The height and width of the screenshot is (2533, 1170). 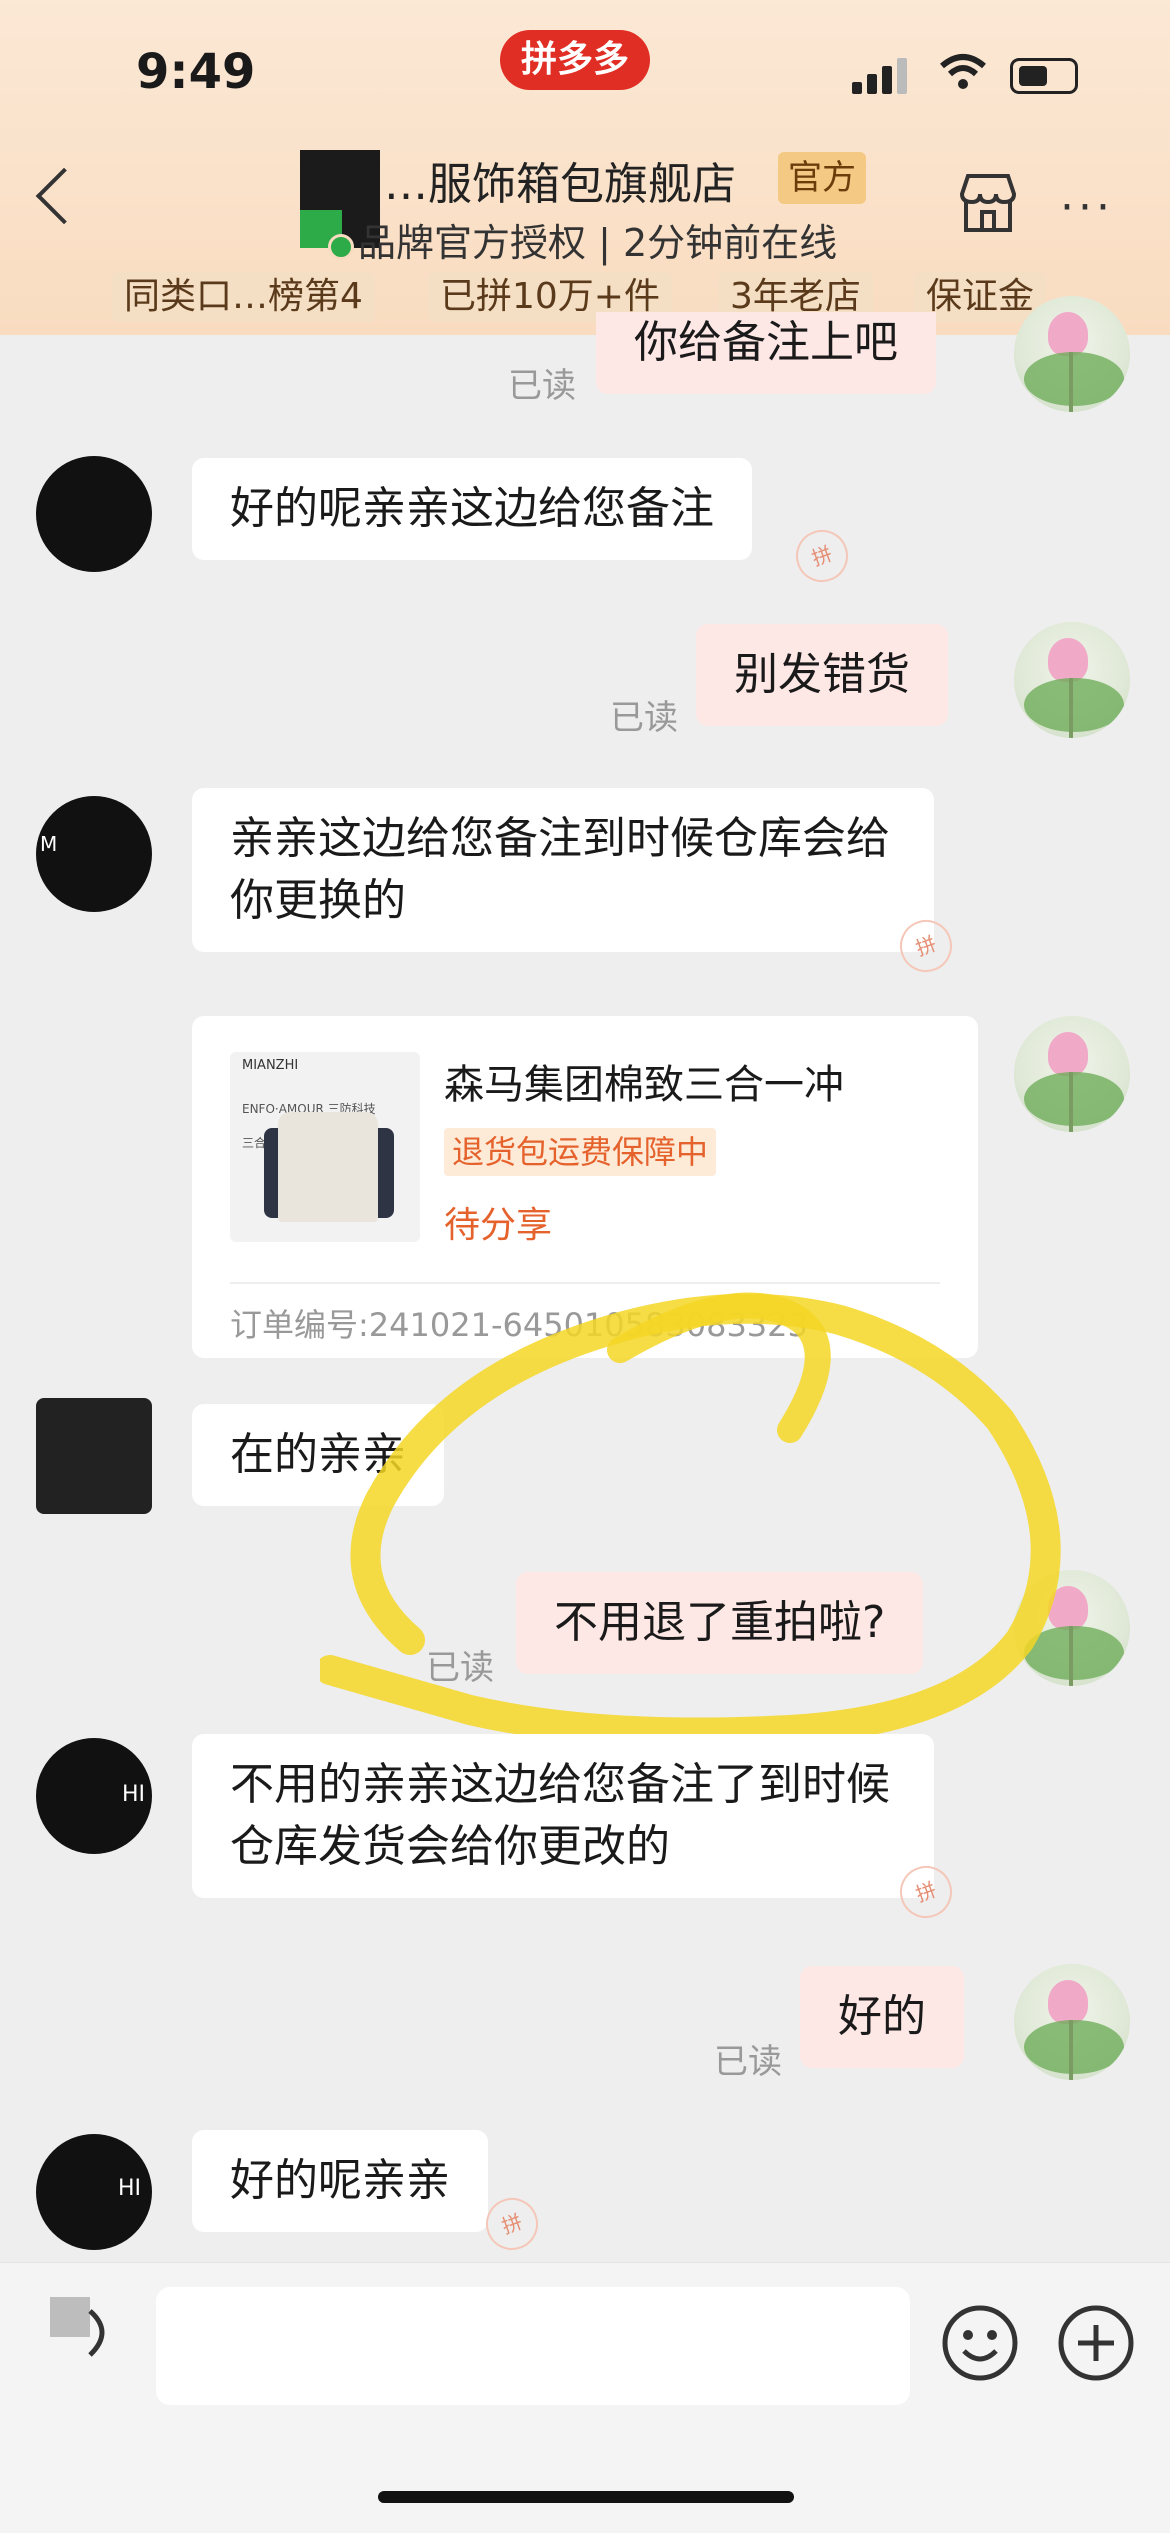 What do you see at coordinates (196, 72) in the screenshot?
I see `status-time: 9:49` at bounding box center [196, 72].